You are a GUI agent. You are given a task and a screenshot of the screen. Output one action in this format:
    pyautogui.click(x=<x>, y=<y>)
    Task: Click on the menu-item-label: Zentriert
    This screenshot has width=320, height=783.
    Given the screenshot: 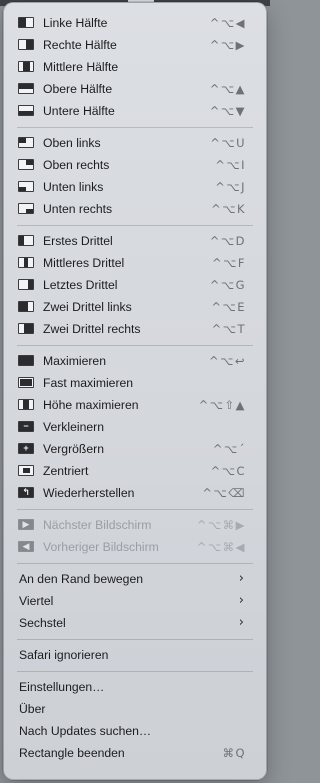 What is the action you would take?
    pyautogui.click(x=66, y=471)
    